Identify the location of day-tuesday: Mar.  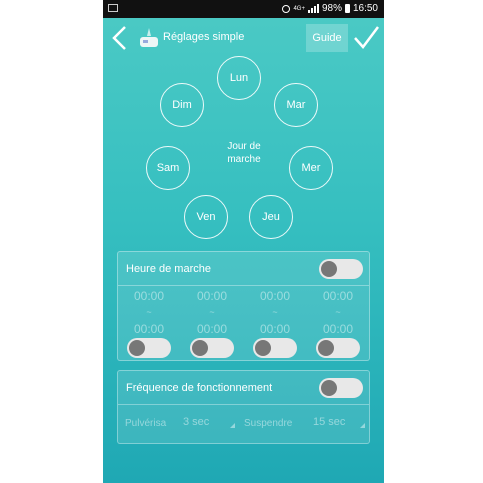
(296, 105).